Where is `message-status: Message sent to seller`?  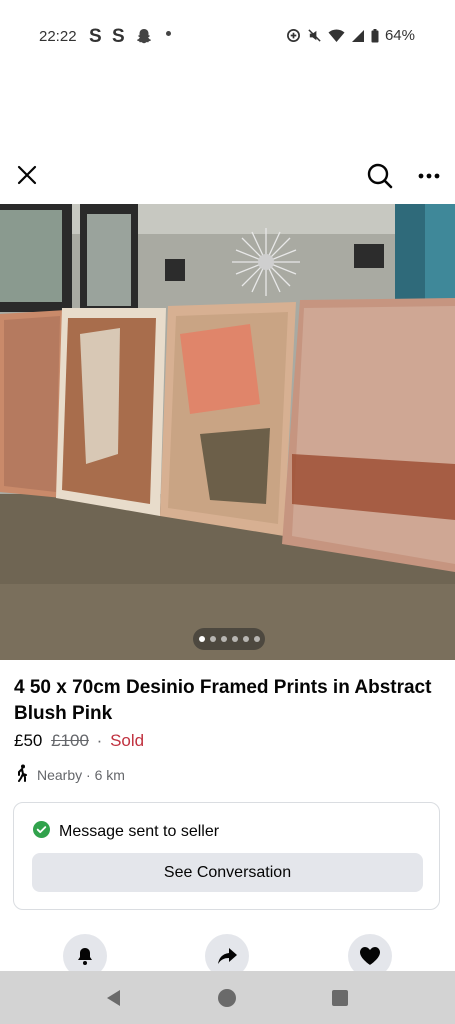 message-status: Message sent to seller is located at coordinates (126, 832).